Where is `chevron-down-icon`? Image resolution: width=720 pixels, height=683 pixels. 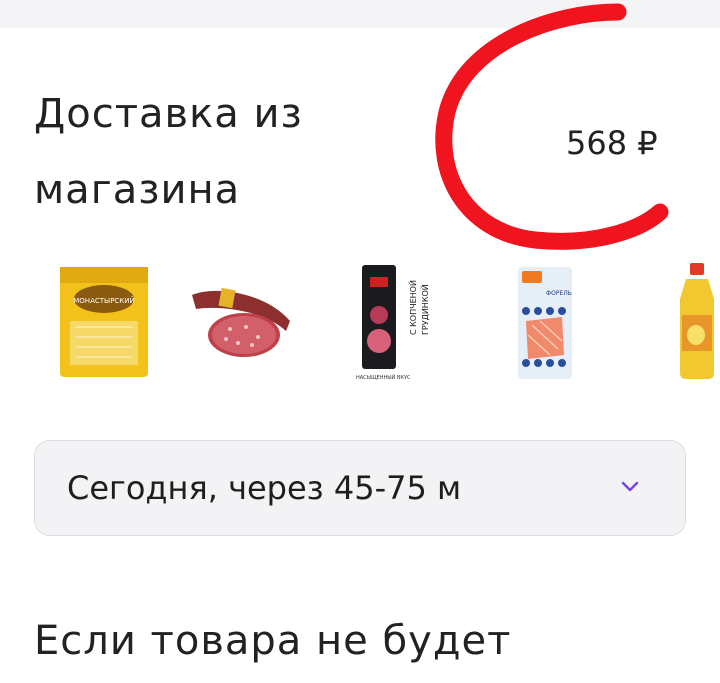 chevron-down-icon is located at coordinates (630, 486).